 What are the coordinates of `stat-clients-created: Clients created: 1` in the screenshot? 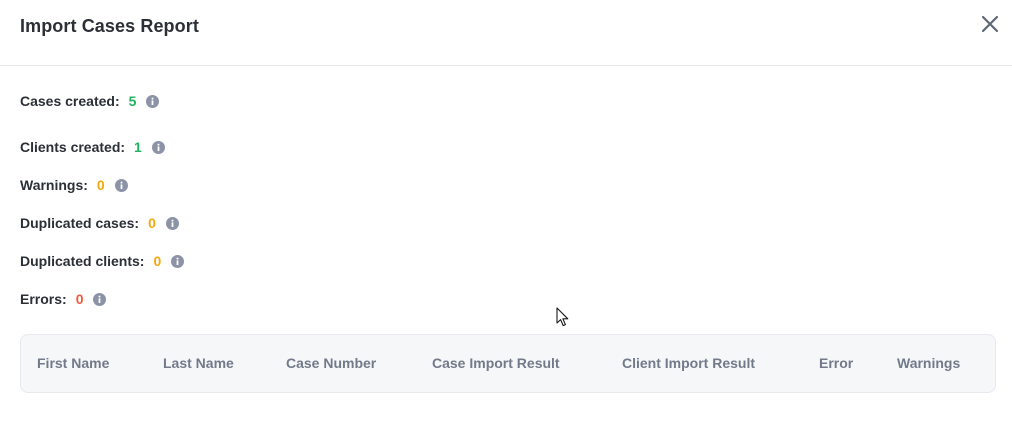 It's located at (92, 147).